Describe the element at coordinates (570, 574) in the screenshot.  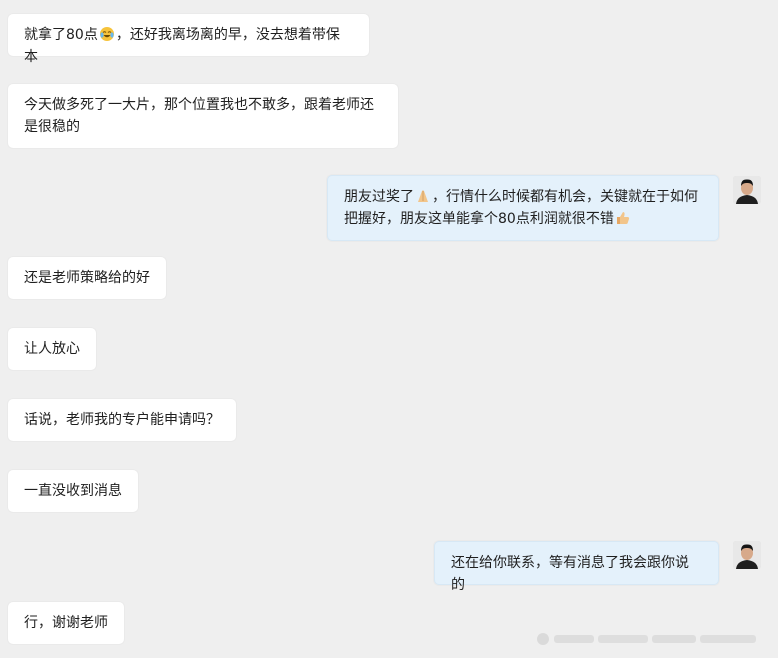
I see `message-text: 还在给你联系，等有消息了我会跟你说的` at that location.